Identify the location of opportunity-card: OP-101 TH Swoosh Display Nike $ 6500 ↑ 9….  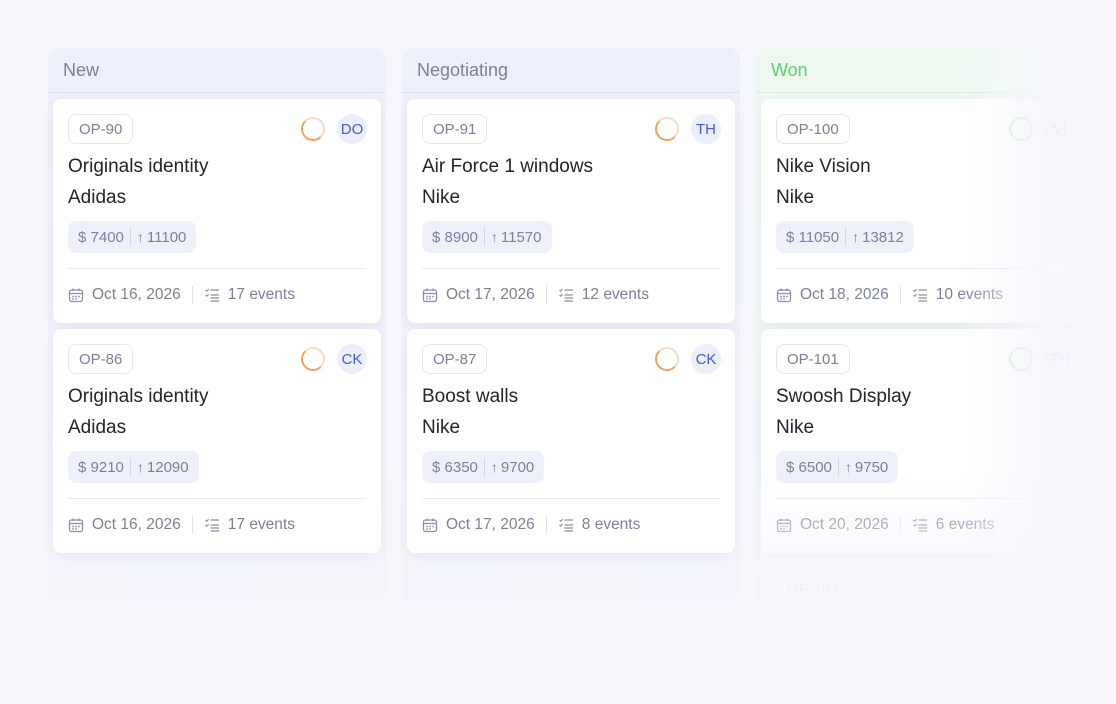
(925, 441).